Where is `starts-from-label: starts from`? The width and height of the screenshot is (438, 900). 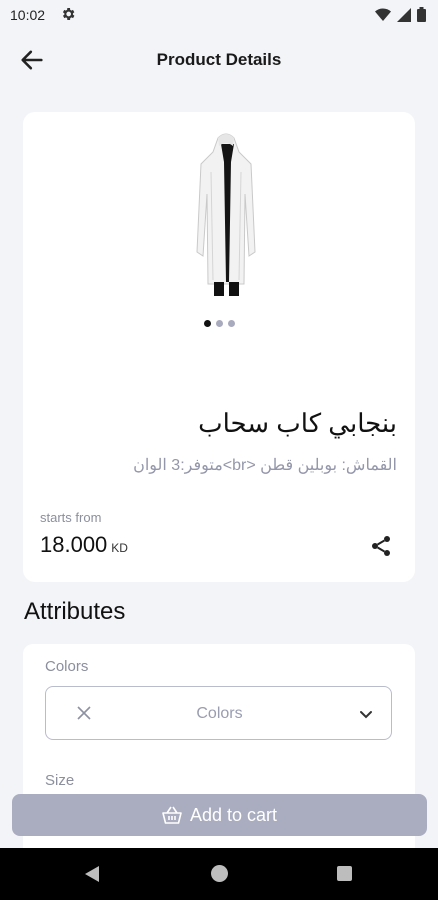
starts-from-label: starts from is located at coordinates (71, 517).